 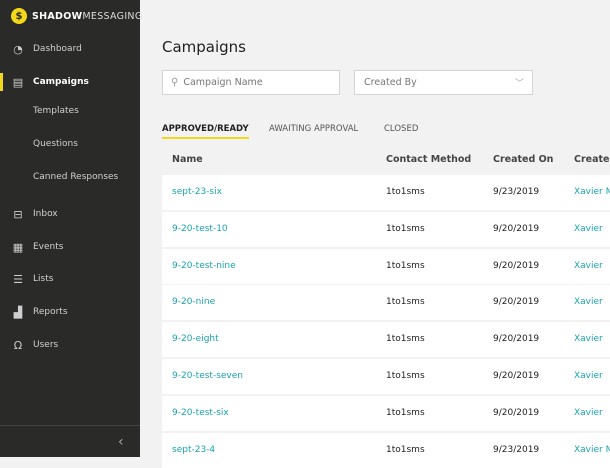 I want to click on table-row: 9-20-nine 1to1sms 9/20/2019 Xavier, so click(x=386, y=303).